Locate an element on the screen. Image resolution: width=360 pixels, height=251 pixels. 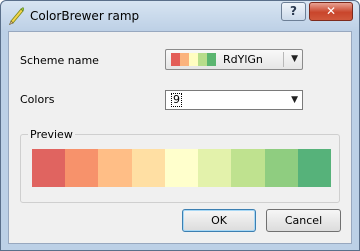
scheme-name-dropdown: RdYlGn ▼ is located at coordinates (234, 59).